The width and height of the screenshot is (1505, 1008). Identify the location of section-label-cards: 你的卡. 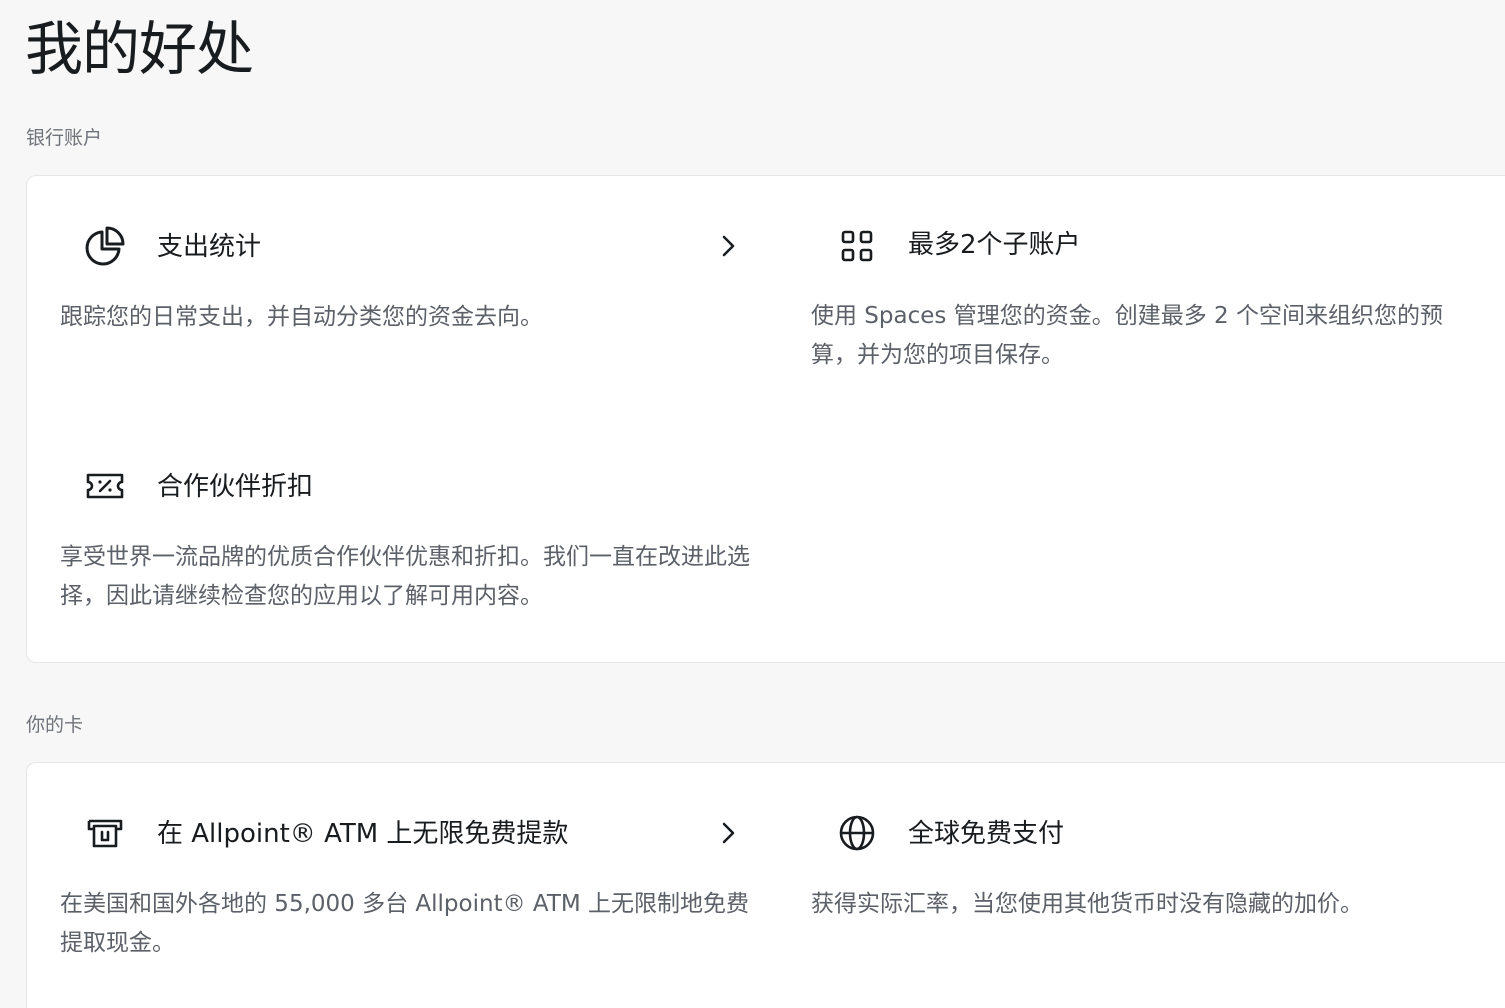
(55, 725).